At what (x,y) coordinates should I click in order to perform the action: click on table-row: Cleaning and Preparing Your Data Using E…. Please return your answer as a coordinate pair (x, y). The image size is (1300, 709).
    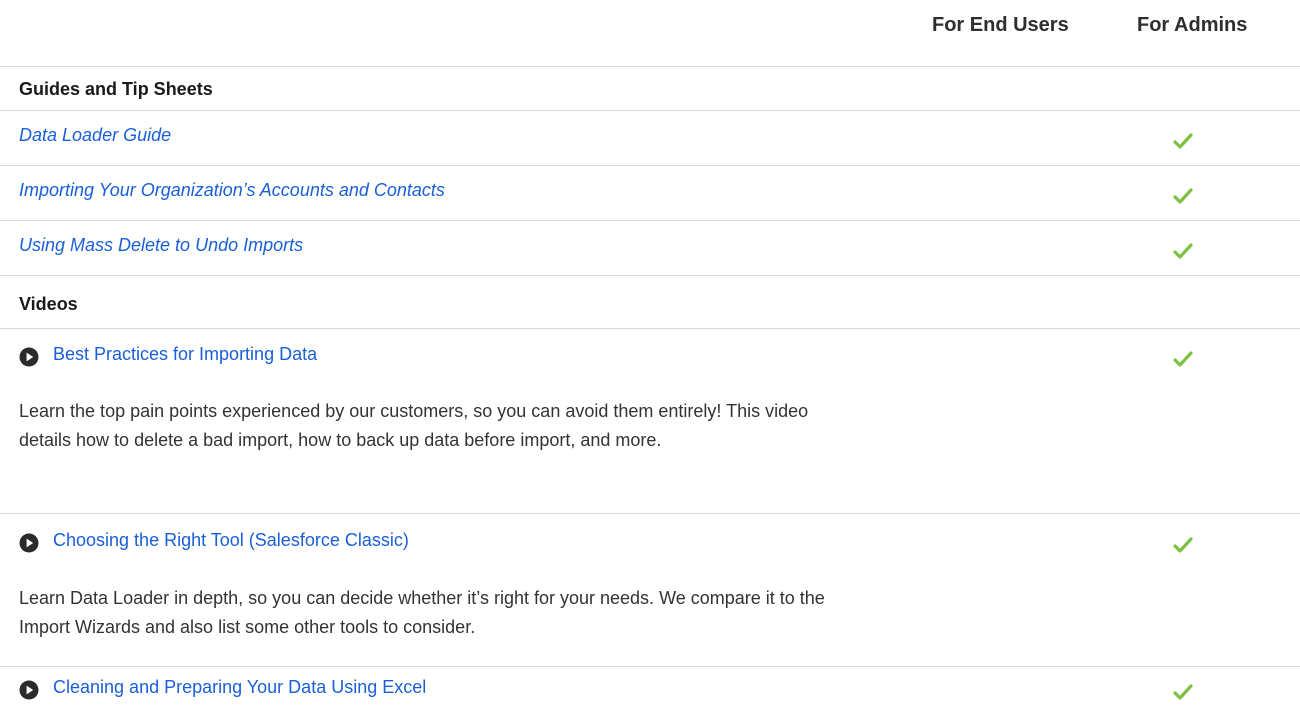
    Looking at the image, I should click on (650, 688).